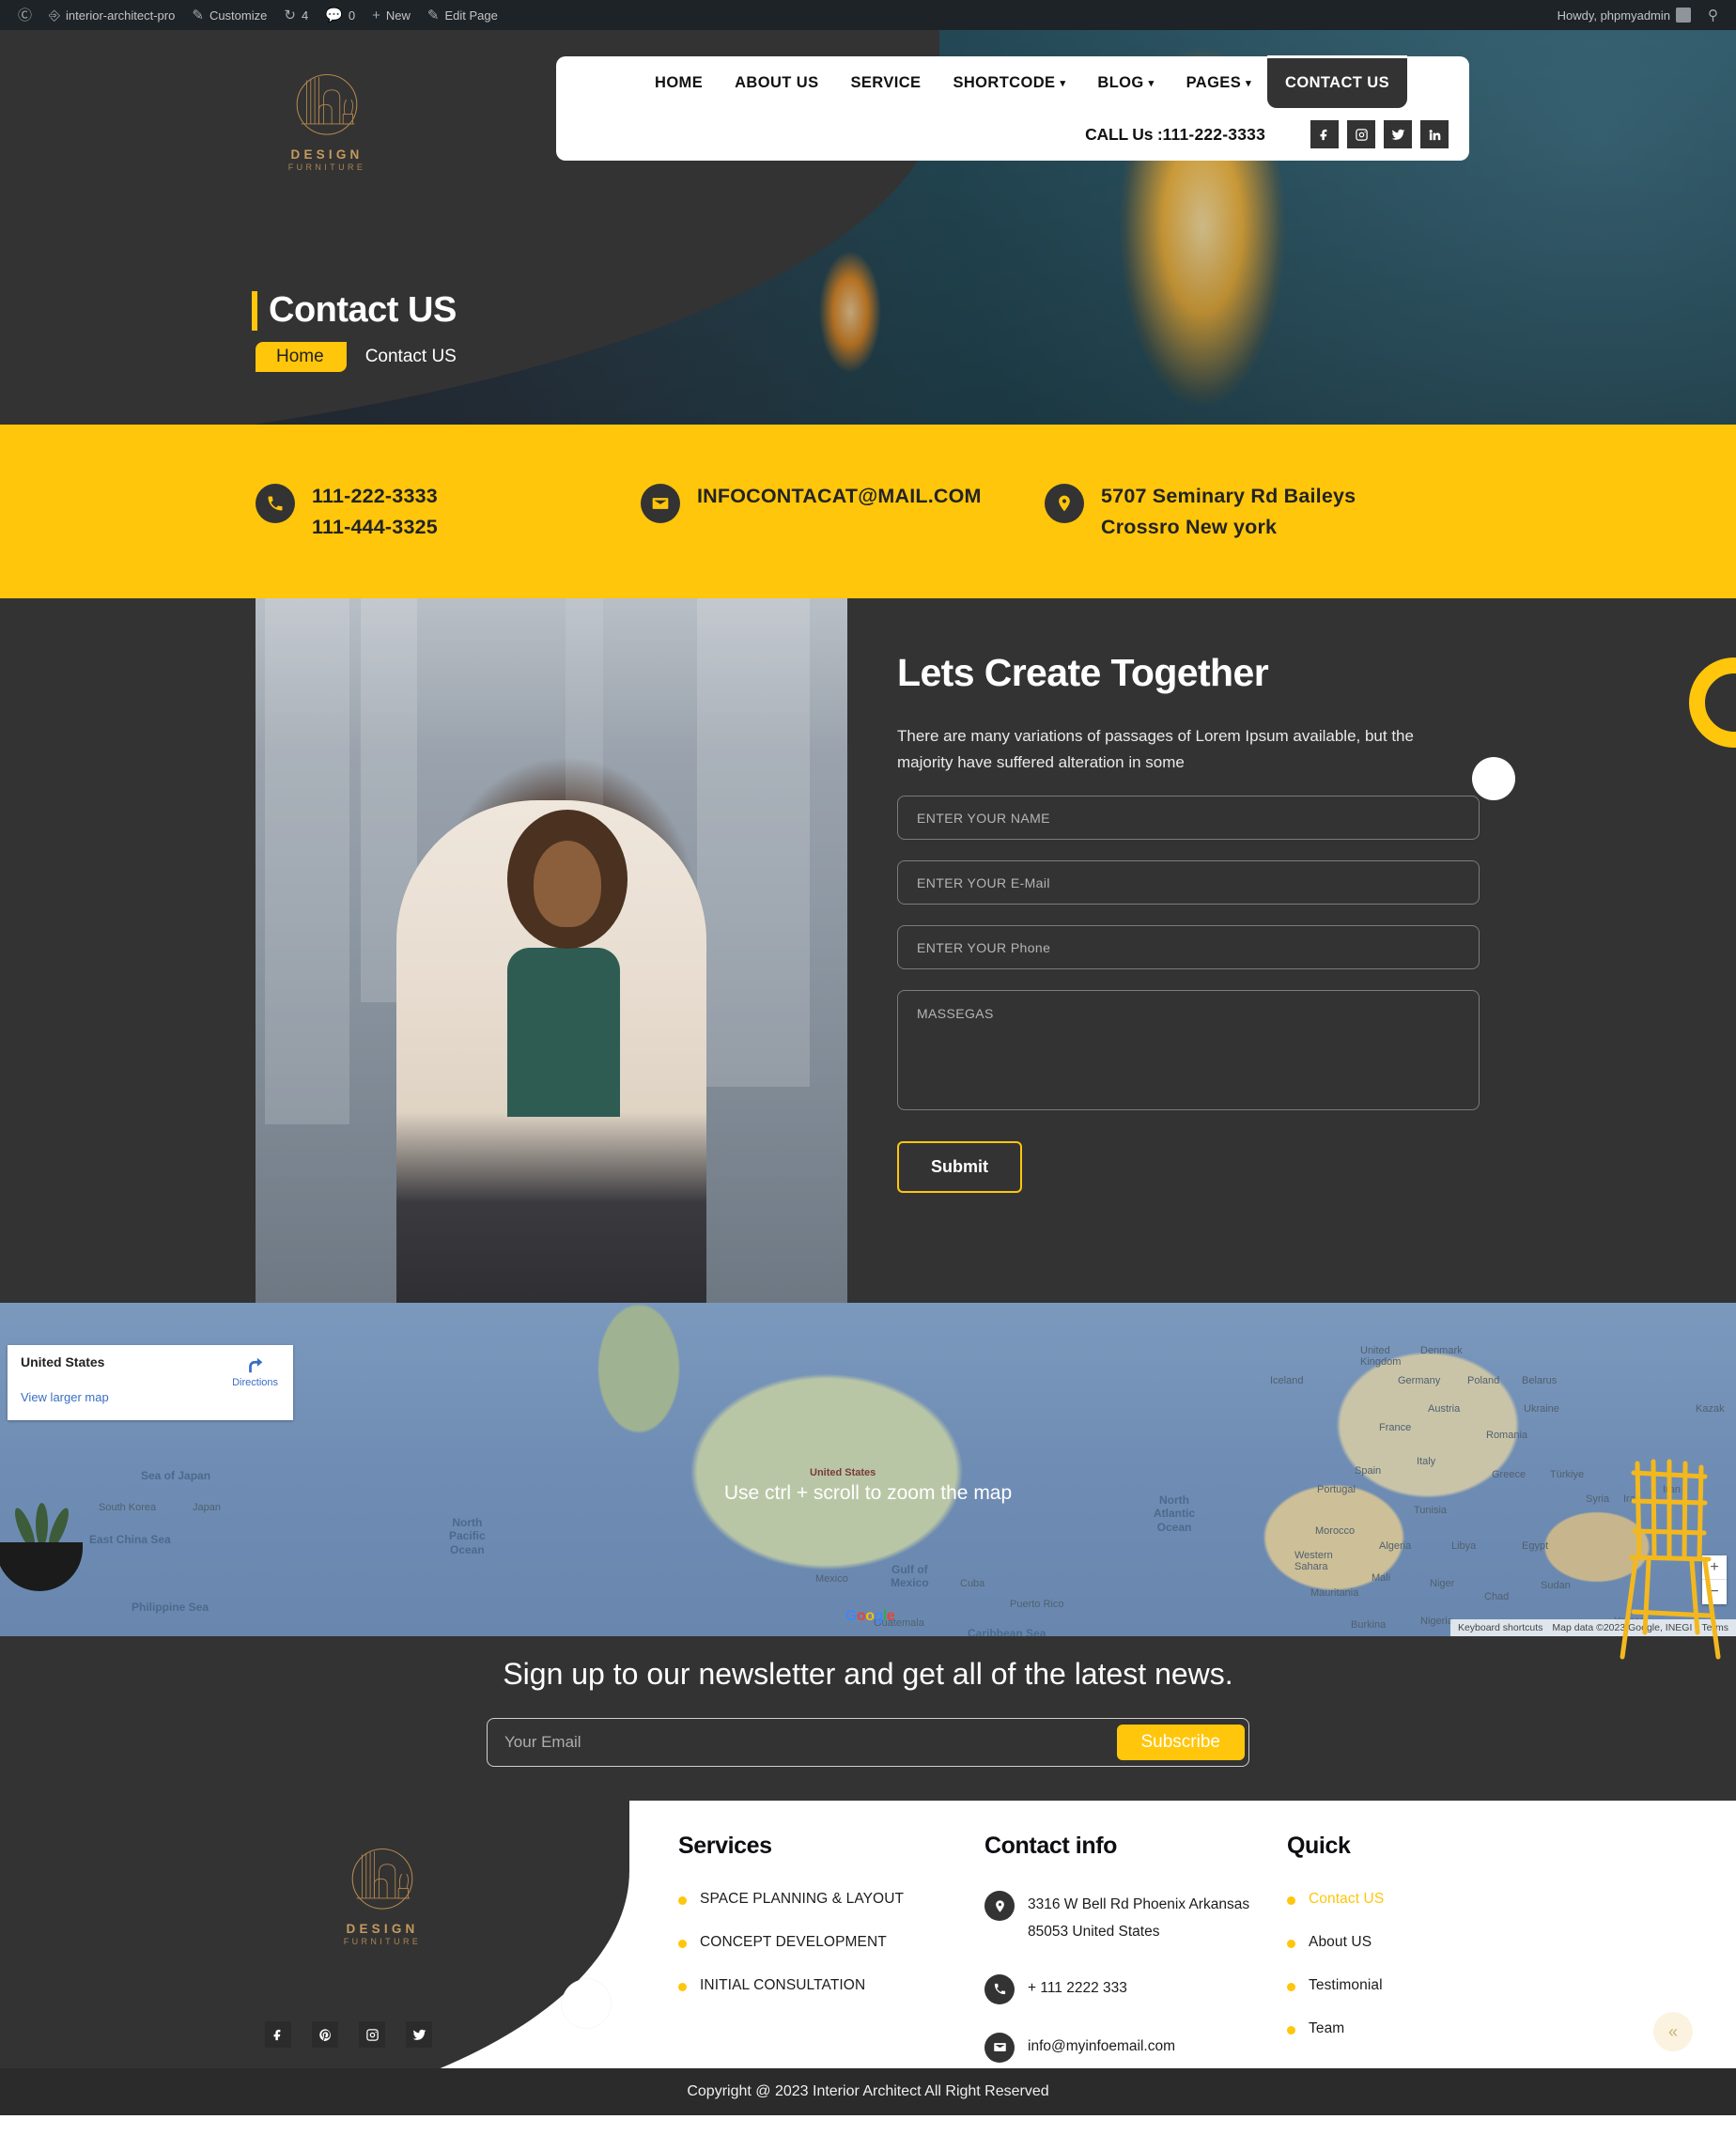 The height and width of the screenshot is (2135, 1736). Describe the element at coordinates (870, 1616) in the screenshot. I see `google-logo: Google` at that location.